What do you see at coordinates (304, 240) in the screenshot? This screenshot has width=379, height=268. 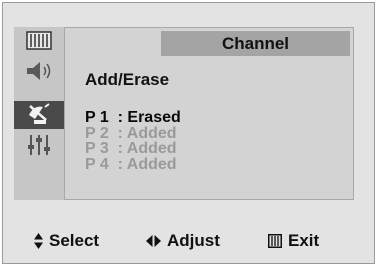 I see `exit-label: Exit` at bounding box center [304, 240].